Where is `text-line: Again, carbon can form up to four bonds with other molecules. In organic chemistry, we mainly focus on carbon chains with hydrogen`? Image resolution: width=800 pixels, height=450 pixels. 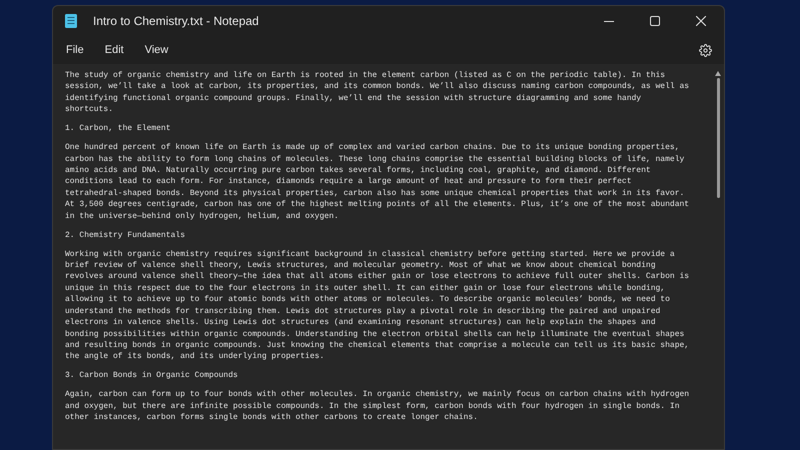 text-line: Again, carbon can form up to four bonds with other molecules. In organic chemistry, we mainly focus on carbon chains with hydrogen is located at coordinates (377, 395).